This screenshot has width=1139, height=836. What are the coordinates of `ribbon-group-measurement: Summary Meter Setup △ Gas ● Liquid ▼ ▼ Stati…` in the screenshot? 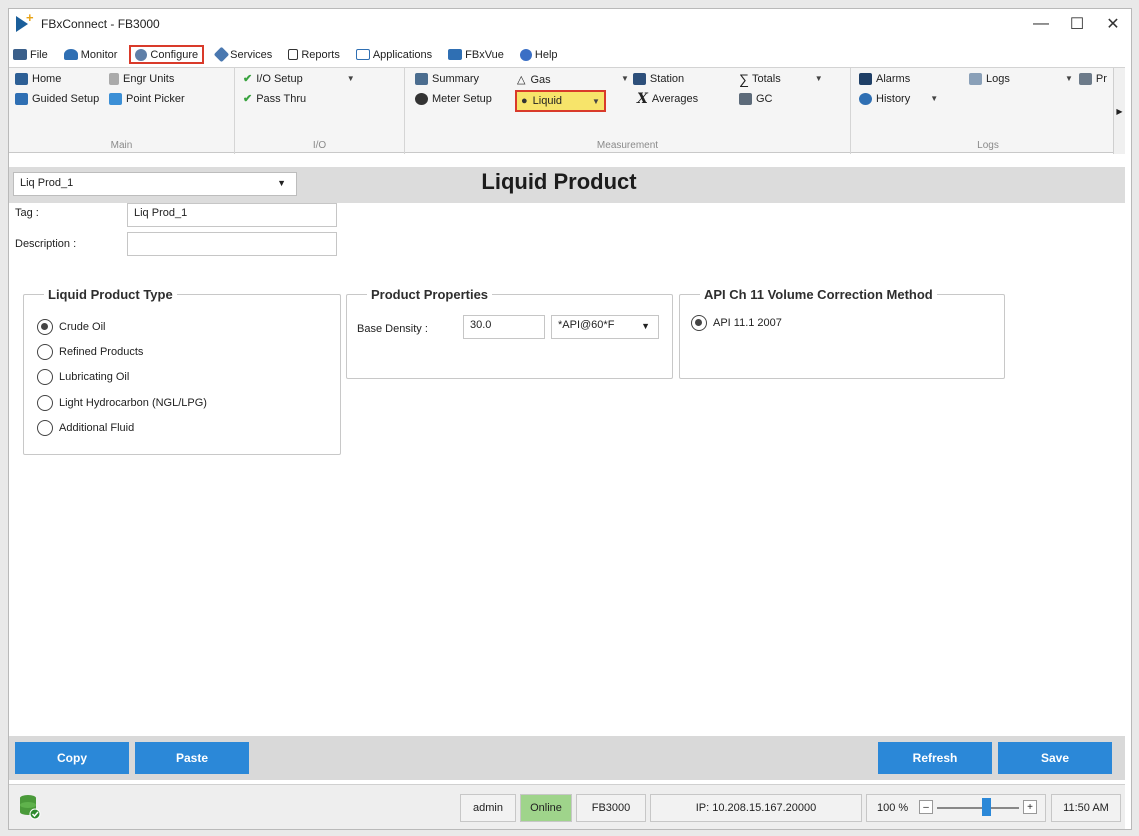 It's located at (628, 111).